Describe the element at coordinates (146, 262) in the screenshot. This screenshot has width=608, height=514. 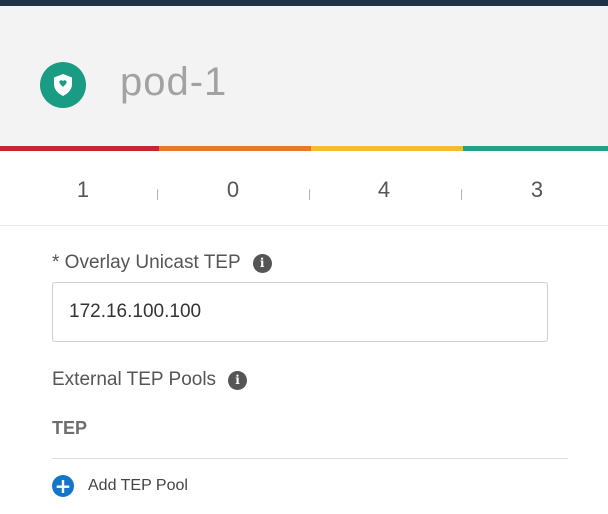
I see `overlay-unicast-tep-label: * Overlay Unicast TEP` at that location.